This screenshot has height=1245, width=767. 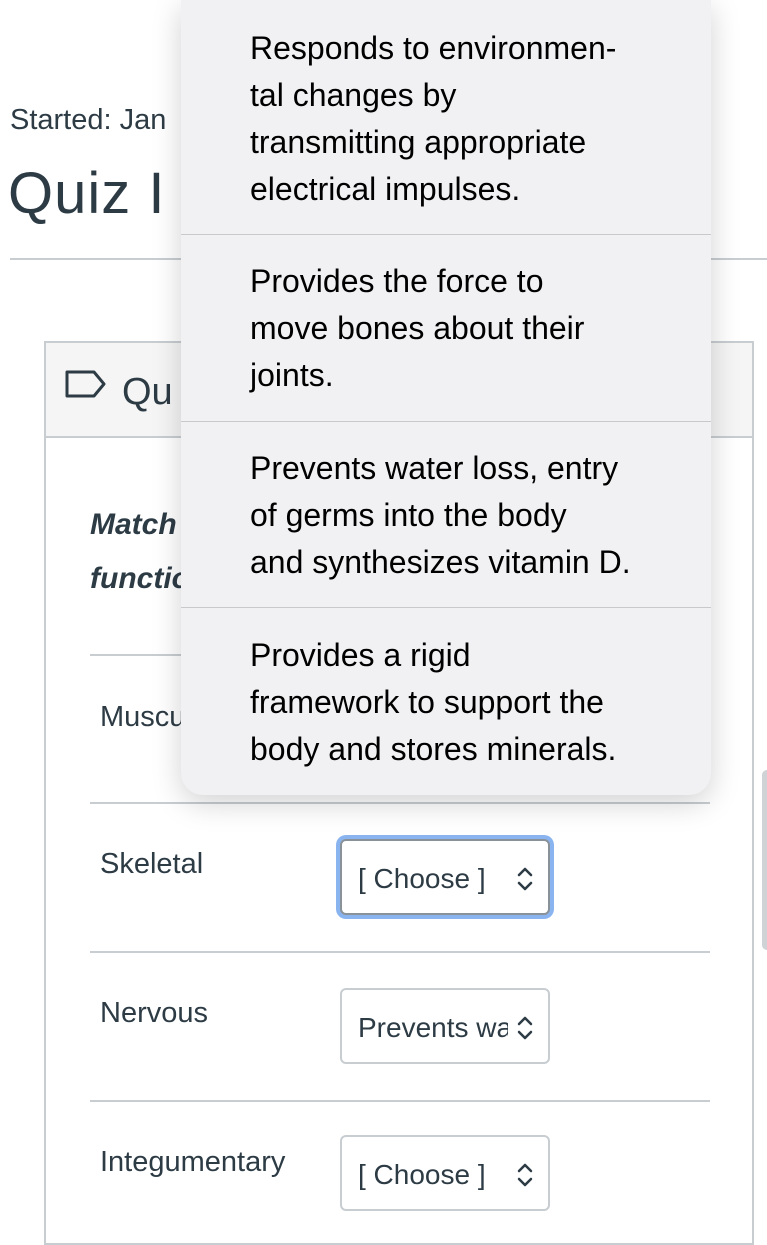 What do you see at coordinates (764, 860) in the screenshot?
I see `scrollbar` at bounding box center [764, 860].